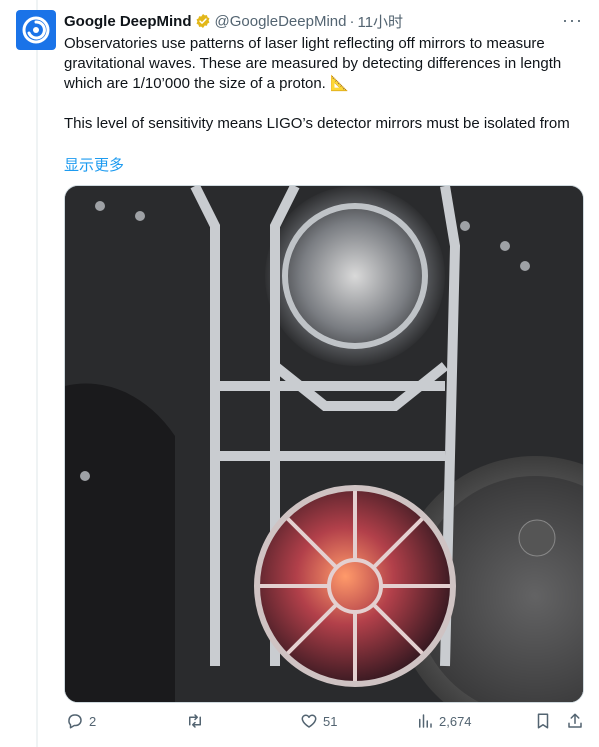  Describe the element at coordinates (330, 721) in the screenshot. I see `like-count: 51` at that location.